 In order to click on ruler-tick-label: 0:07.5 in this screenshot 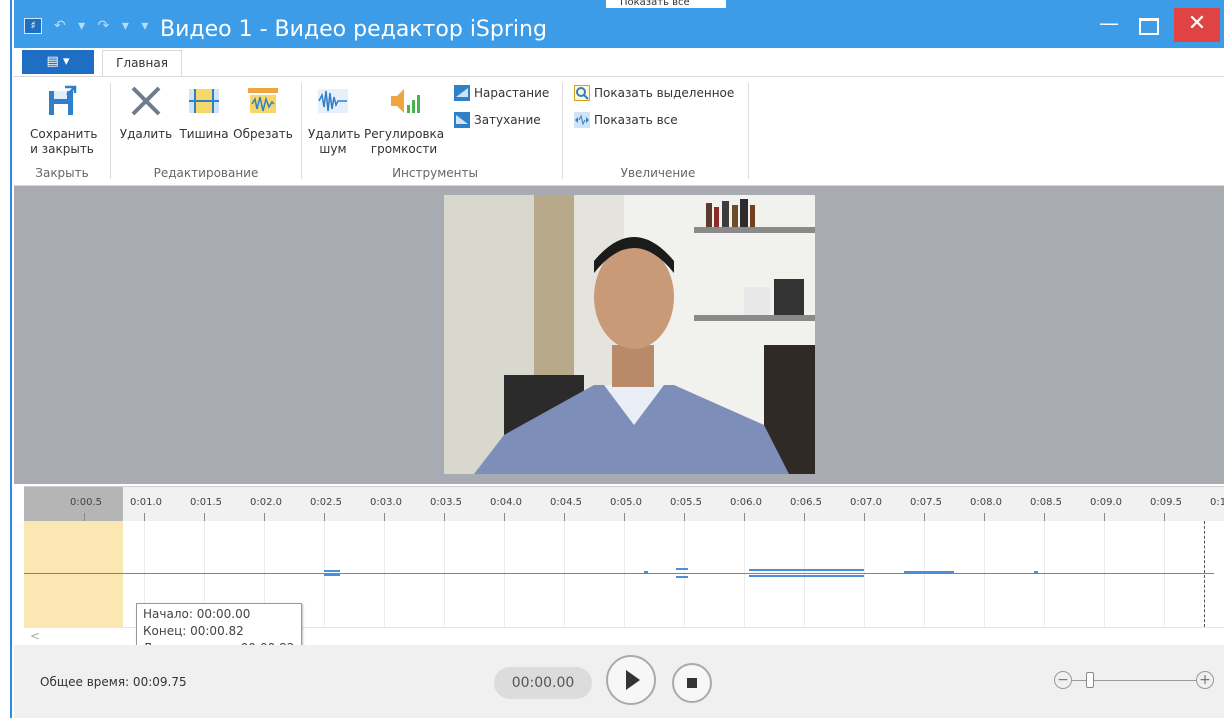, I will do `click(926, 502)`.